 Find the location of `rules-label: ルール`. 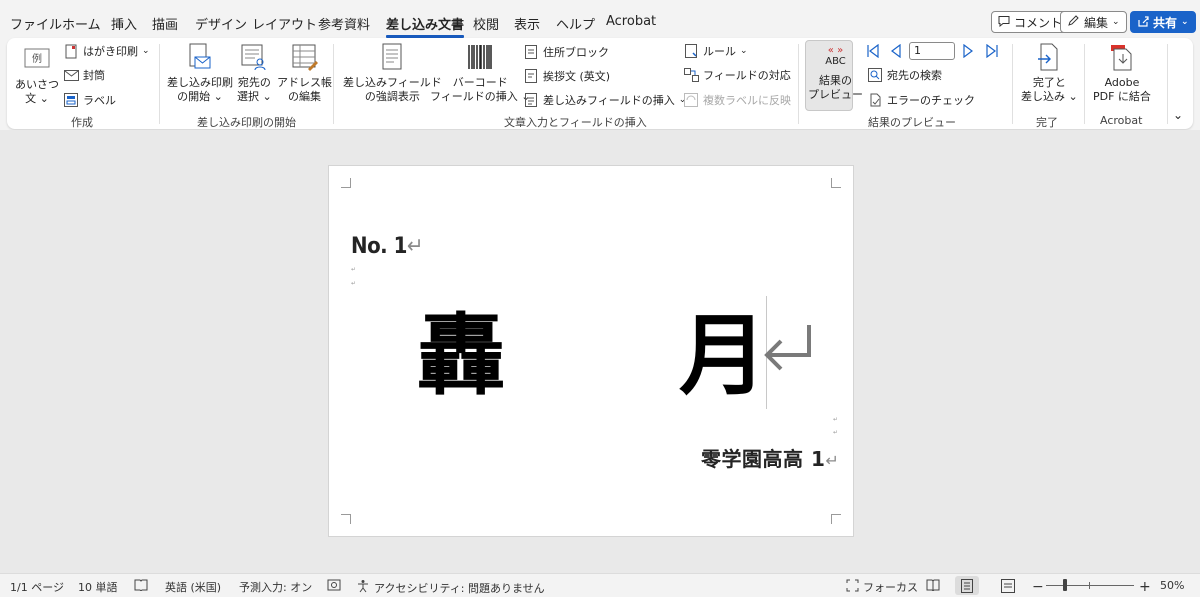

rules-label: ルール is located at coordinates (719, 51).